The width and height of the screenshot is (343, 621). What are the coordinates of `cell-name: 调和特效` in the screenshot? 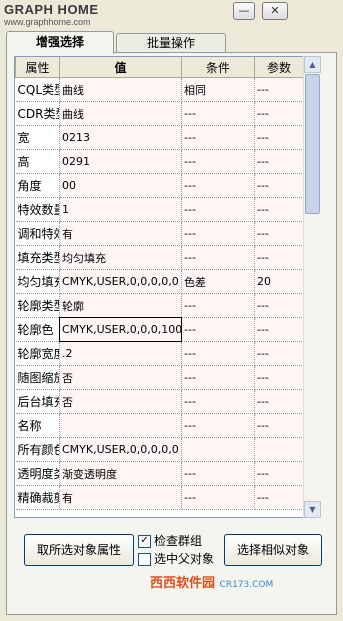 It's located at (37, 233).